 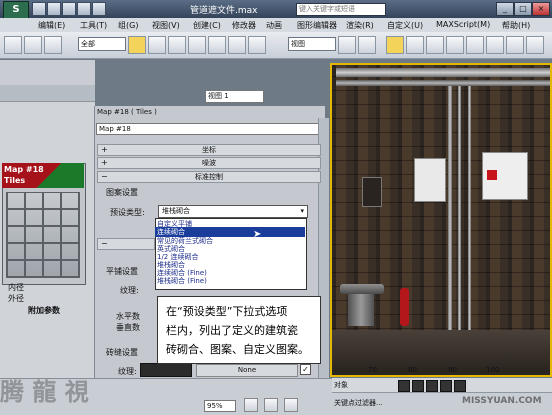 What do you see at coordinates (84, 9) in the screenshot?
I see `undo-icon` at bounding box center [84, 9].